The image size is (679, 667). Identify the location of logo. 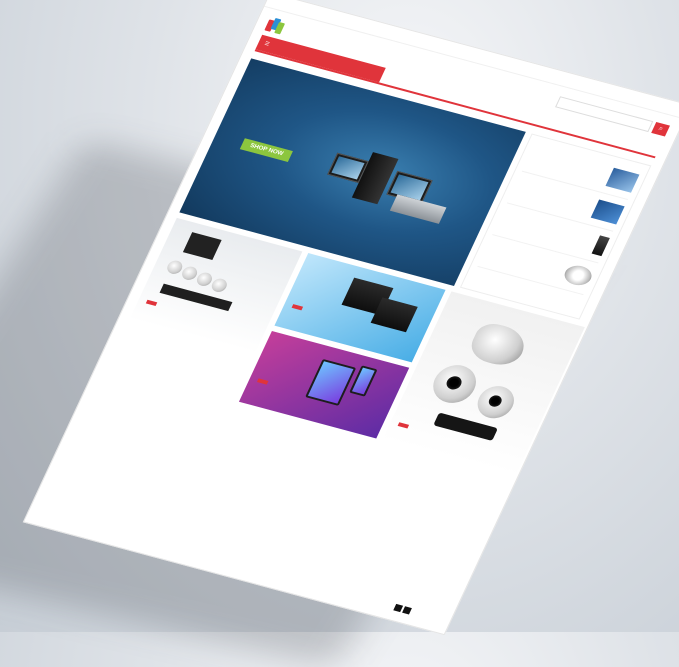
(277, 27).